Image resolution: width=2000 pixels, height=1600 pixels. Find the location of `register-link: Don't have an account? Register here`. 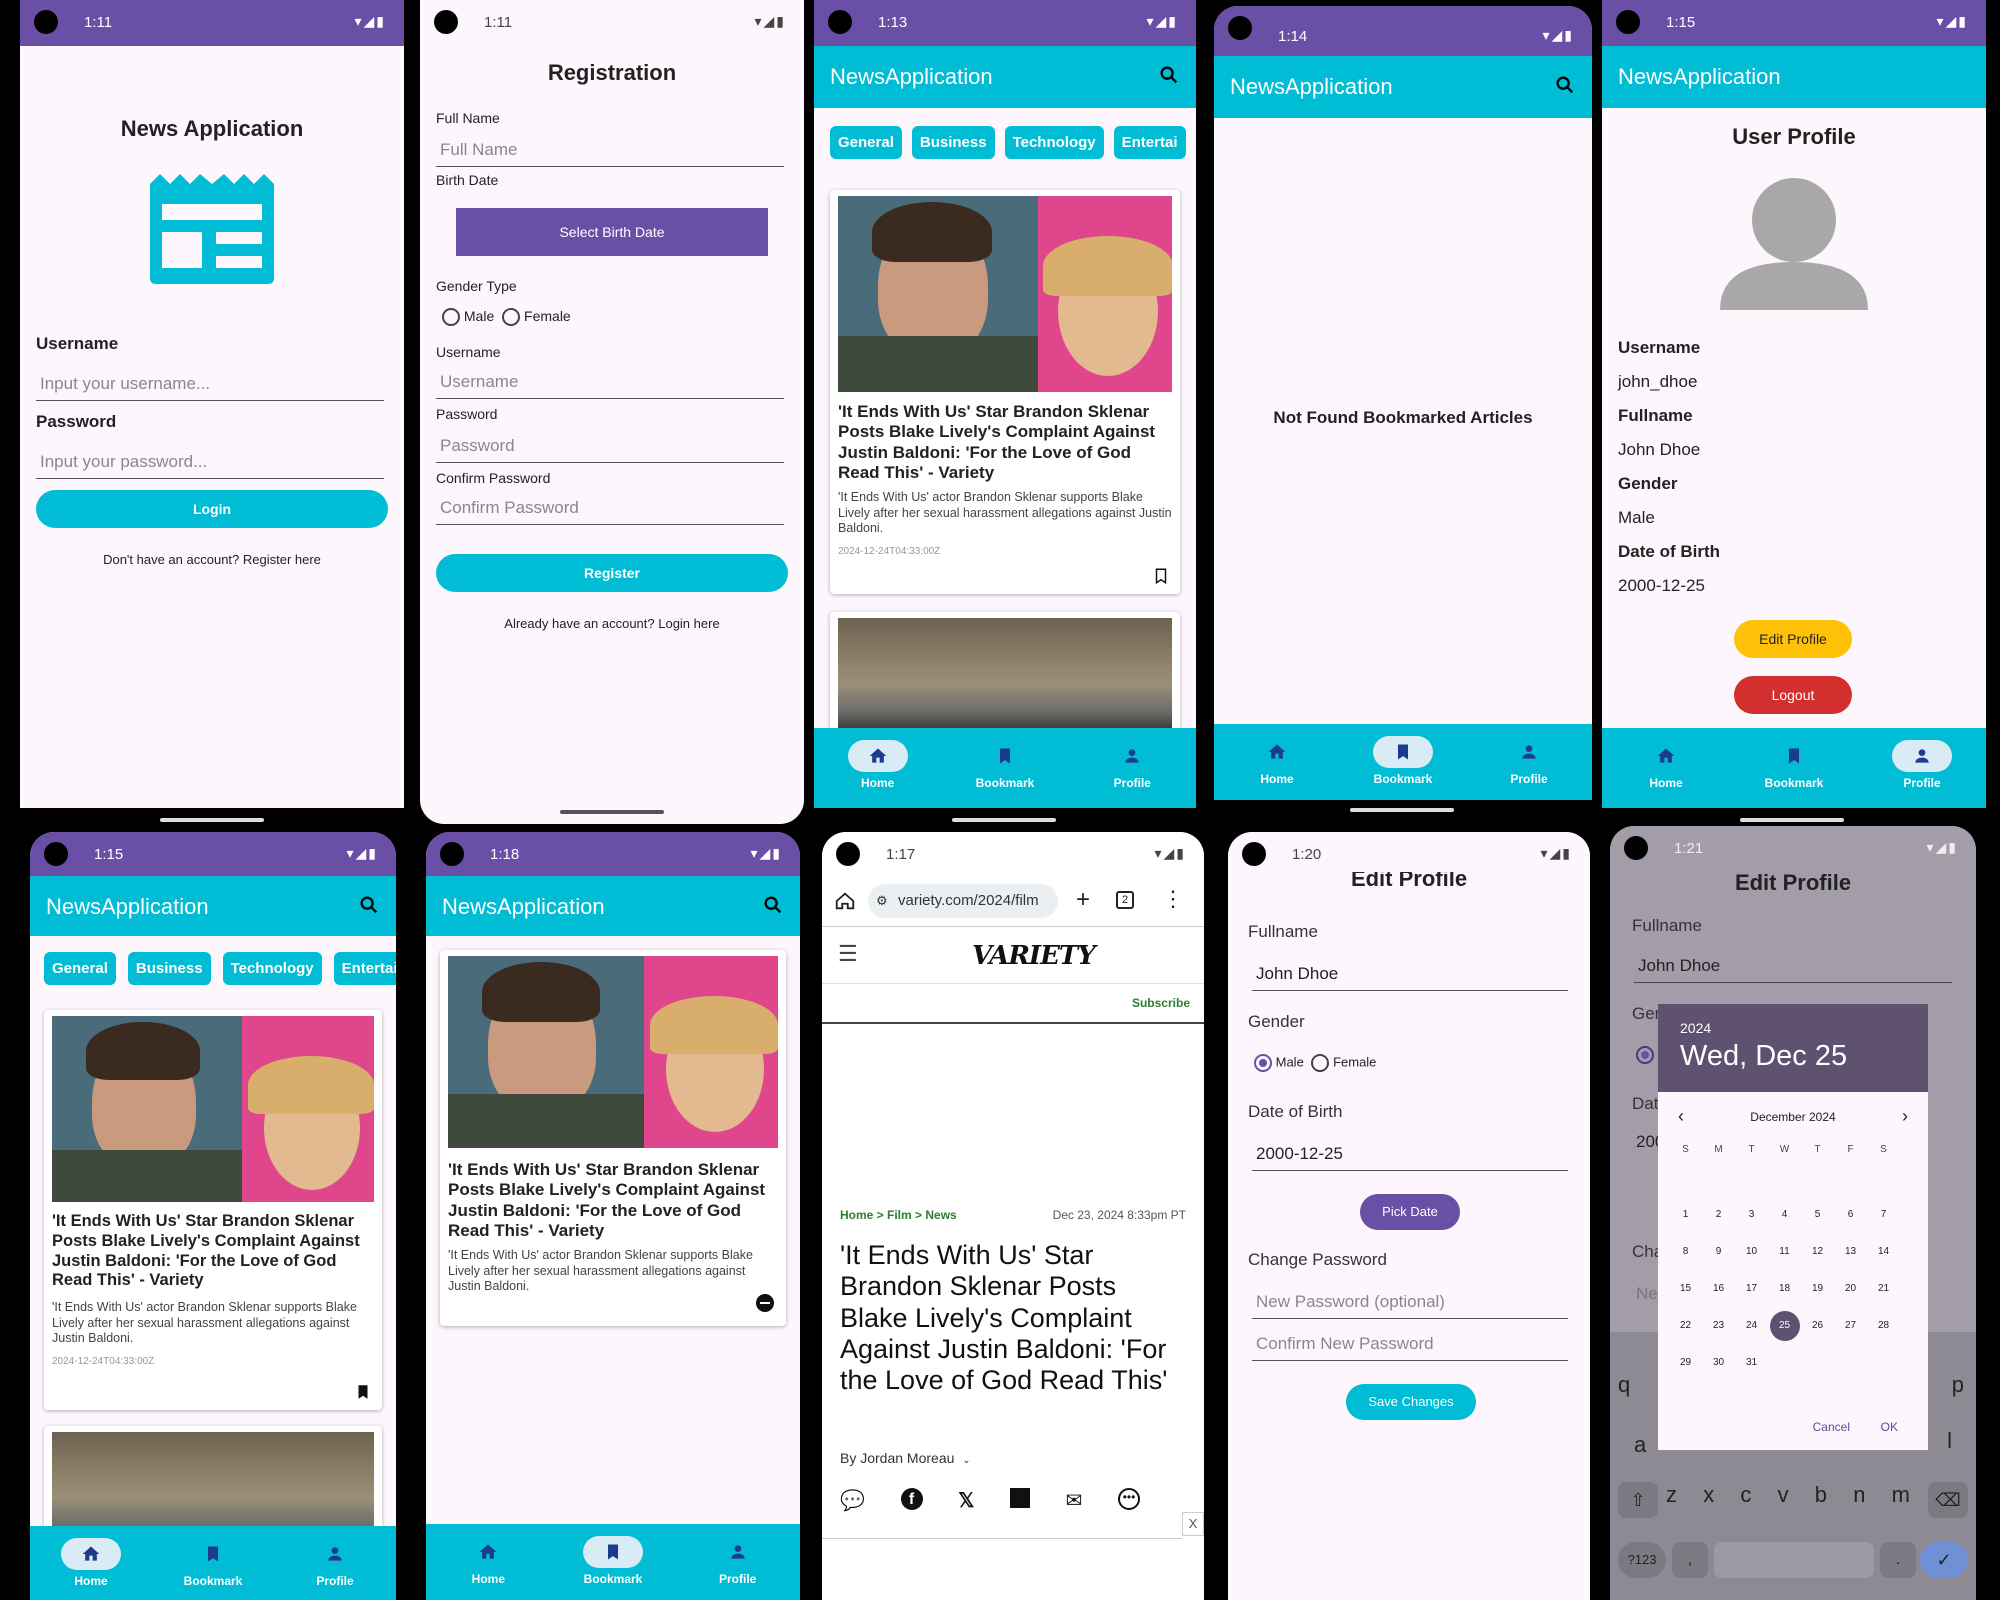

register-link: Don't have an account? Register here is located at coordinates (212, 559).